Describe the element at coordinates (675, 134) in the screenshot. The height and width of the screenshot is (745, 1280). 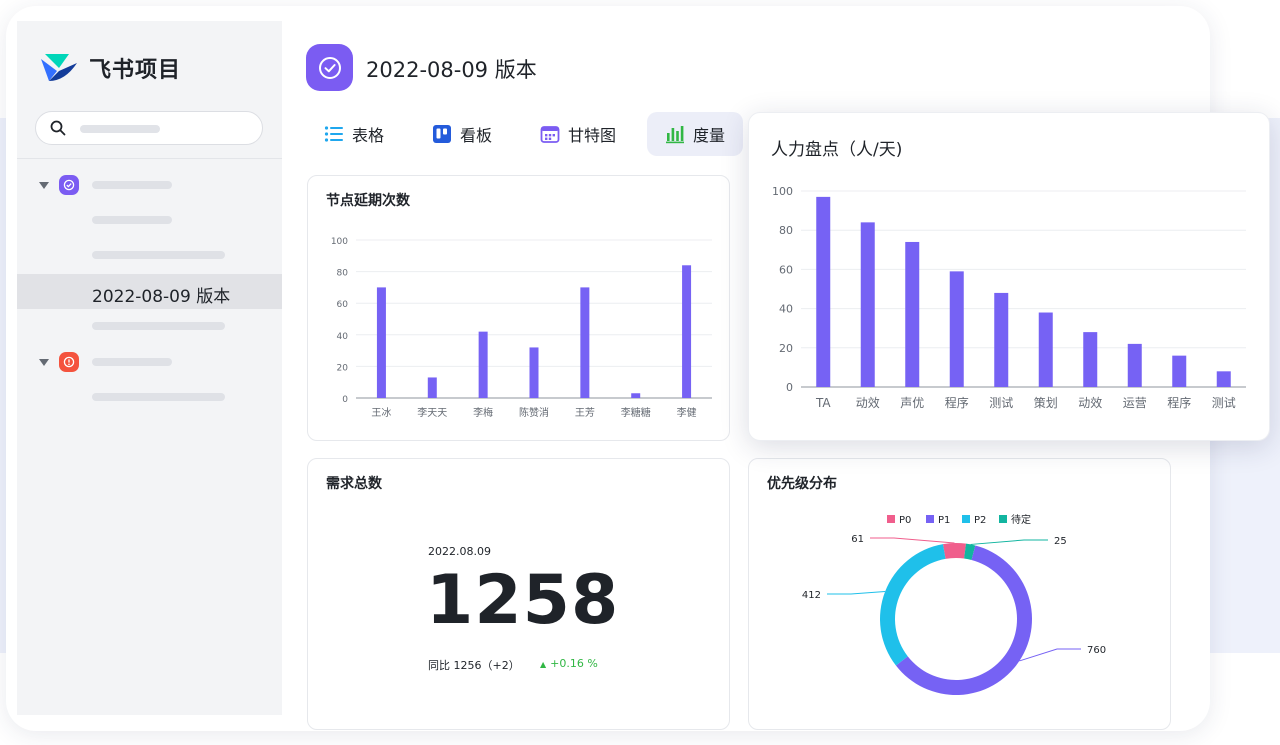
I see `bar-chart-icon` at that location.